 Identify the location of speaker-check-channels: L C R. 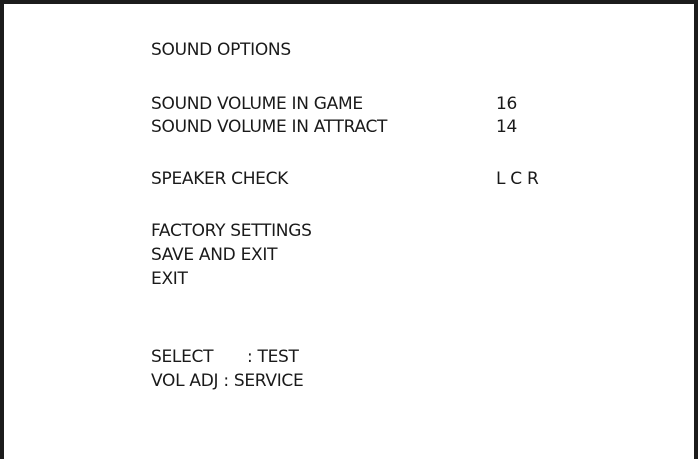
(517, 179).